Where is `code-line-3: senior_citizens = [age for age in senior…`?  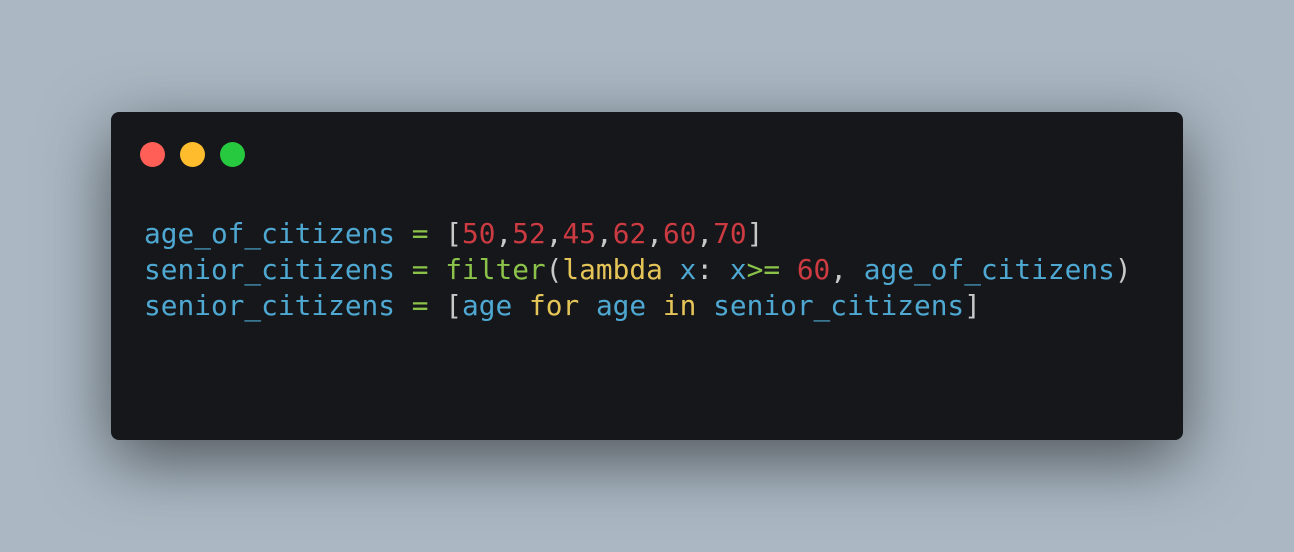
code-line-3: senior_citizens = [age for age in senior… is located at coordinates (638, 306).